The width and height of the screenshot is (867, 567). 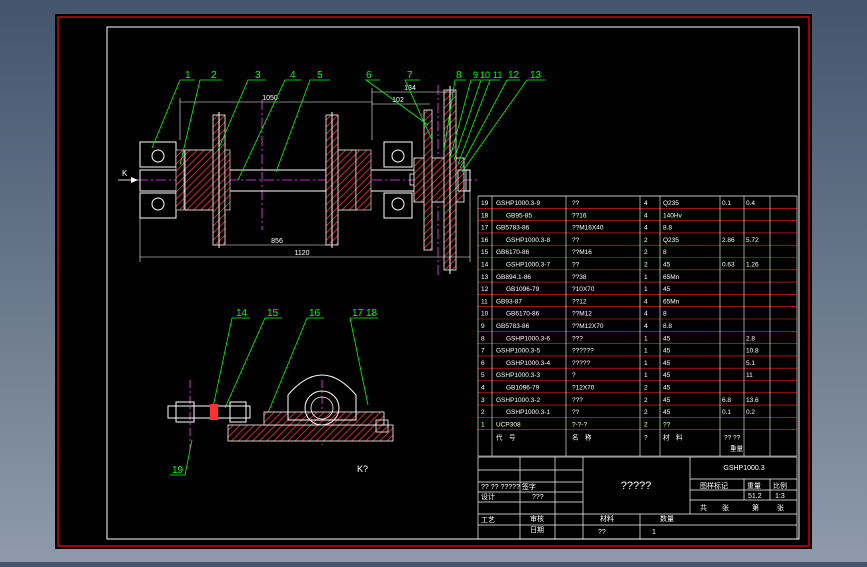 What do you see at coordinates (509, 301) in the screenshot?
I see `bom-row-code: GB93-87` at bounding box center [509, 301].